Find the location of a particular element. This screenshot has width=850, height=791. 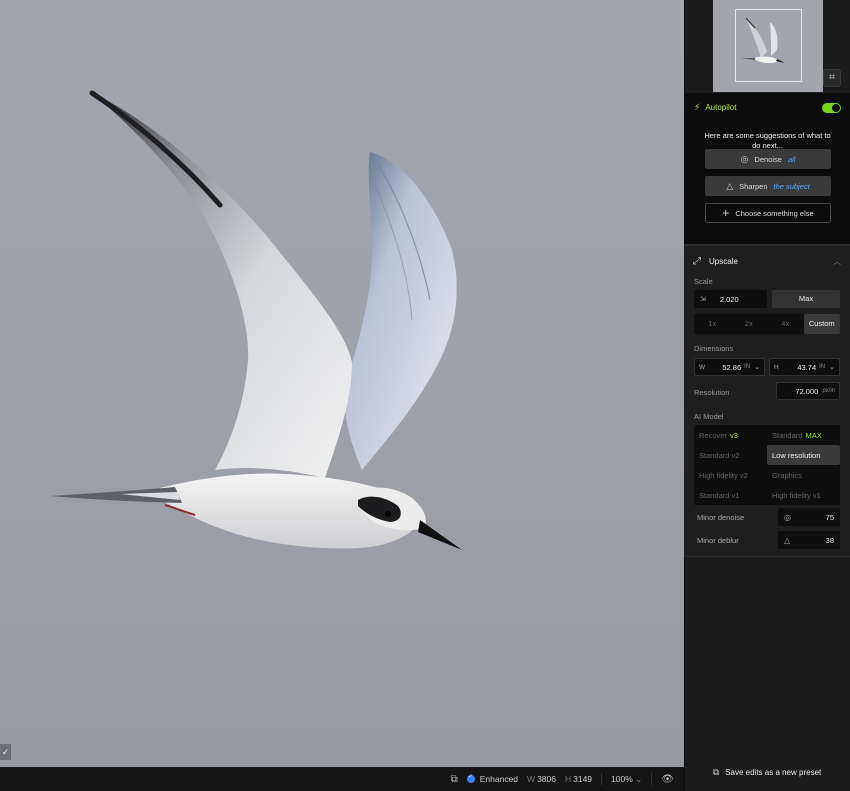

autopilot-title: Autopilot is located at coordinates (721, 107).